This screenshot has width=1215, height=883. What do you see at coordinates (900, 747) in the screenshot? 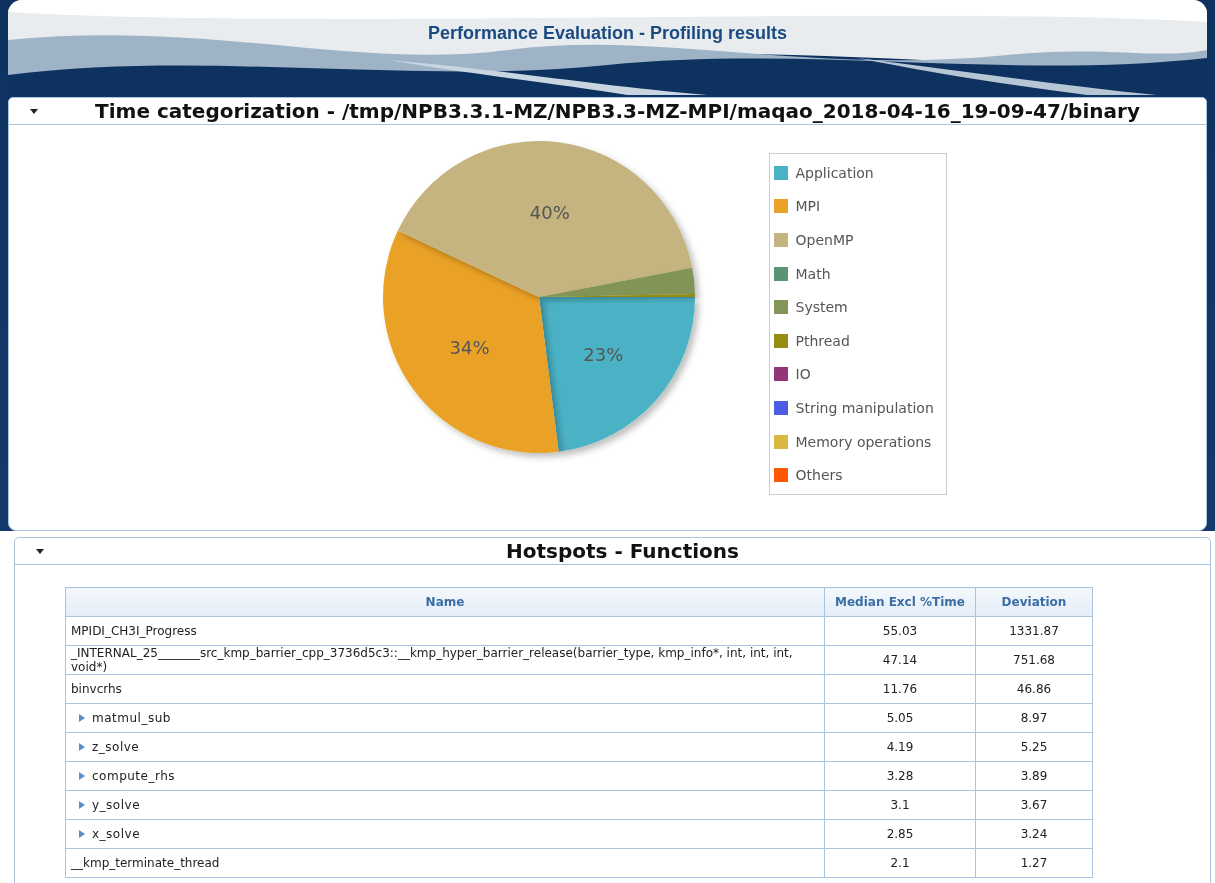
I see `table-cell: 4.19` at bounding box center [900, 747].